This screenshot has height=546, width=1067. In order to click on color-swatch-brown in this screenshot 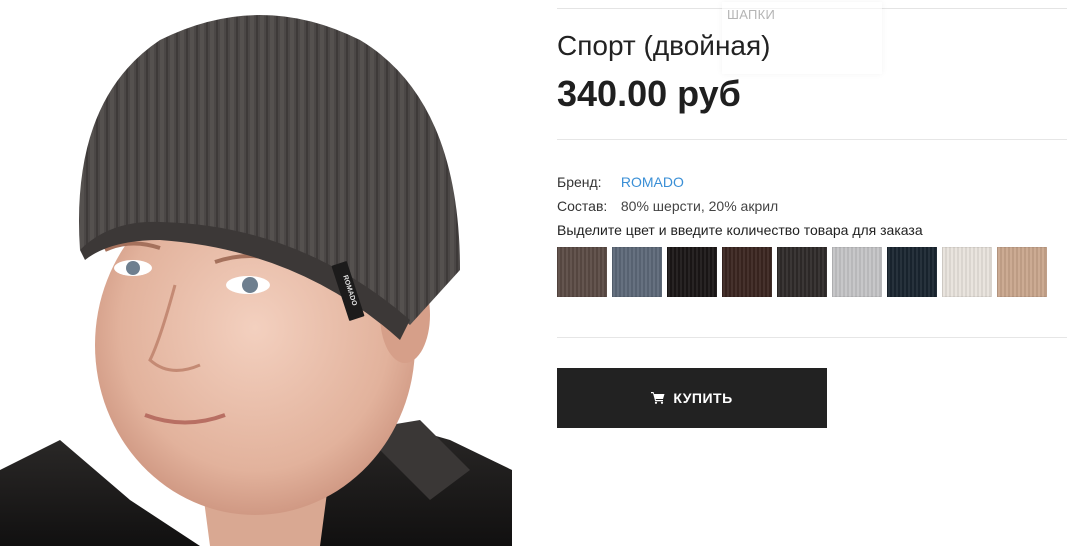, I will do `click(582, 272)`.